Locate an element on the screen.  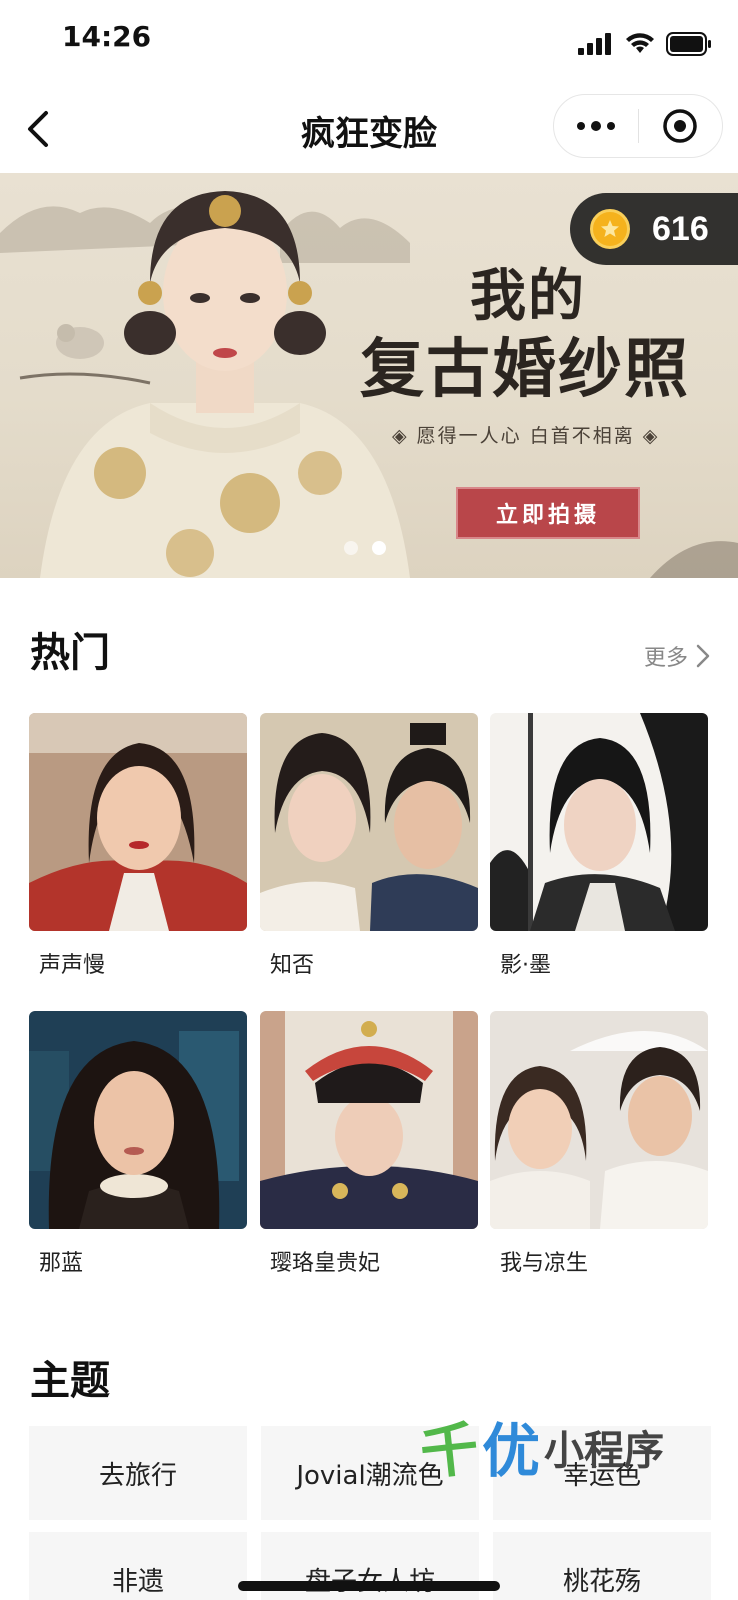
hot-card: 那蓝 is located at coordinates (138, 1144).